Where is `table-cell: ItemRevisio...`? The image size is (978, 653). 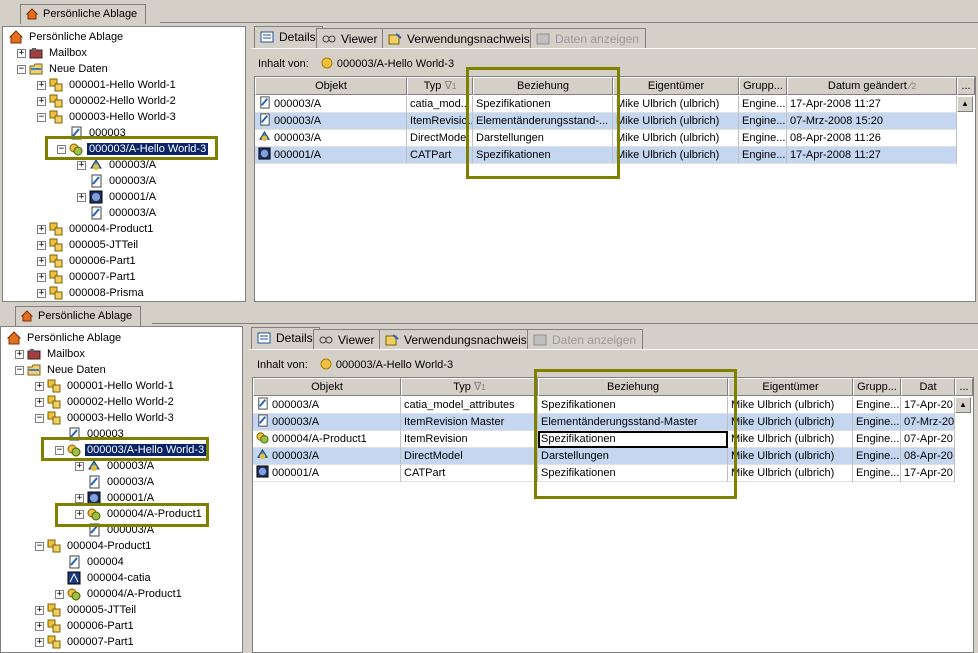 table-cell: ItemRevisio... is located at coordinates (440, 121).